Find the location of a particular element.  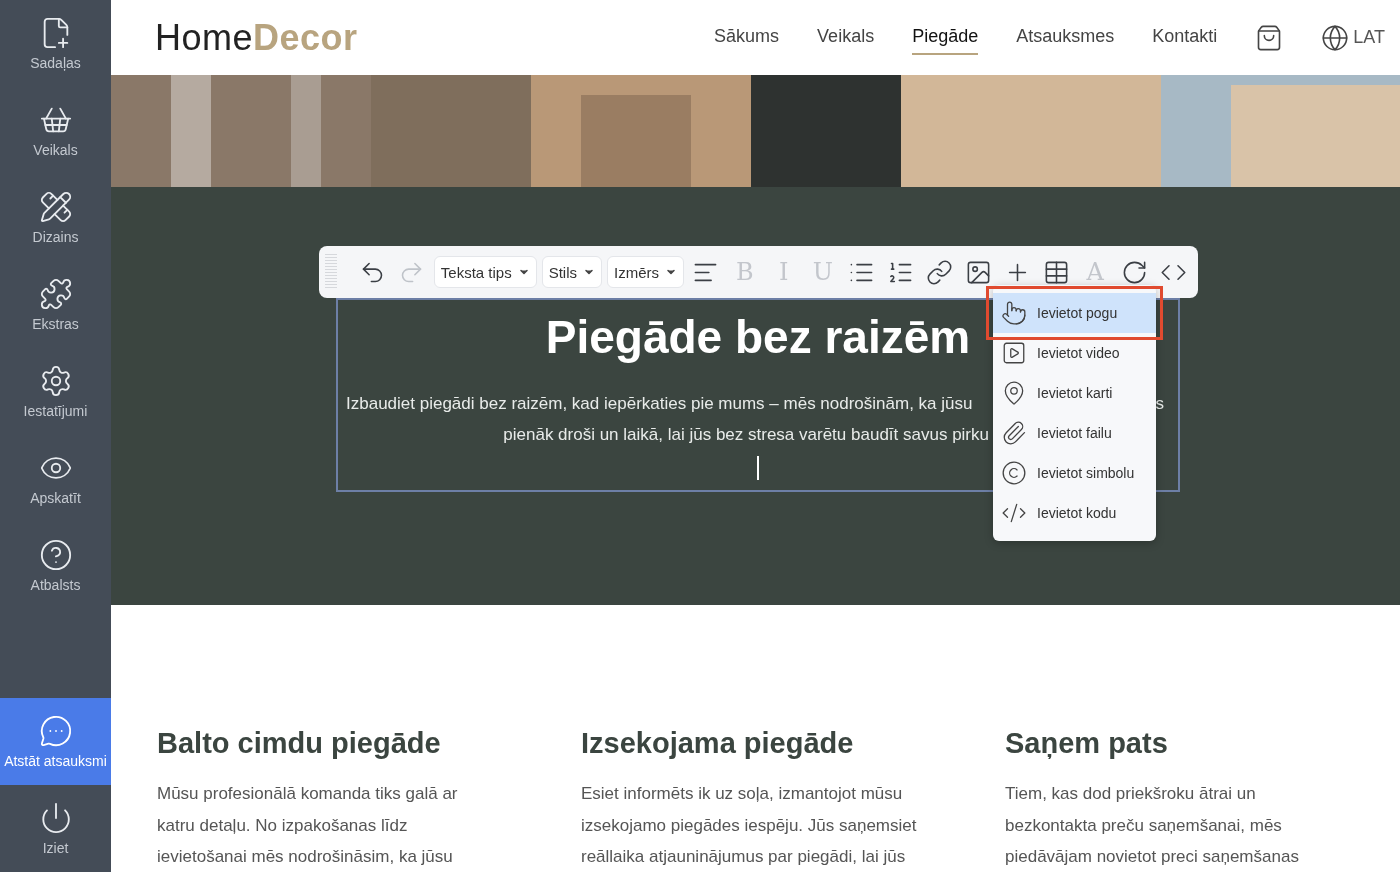

paragraph-text: s is located at coordinates (1159, 403).